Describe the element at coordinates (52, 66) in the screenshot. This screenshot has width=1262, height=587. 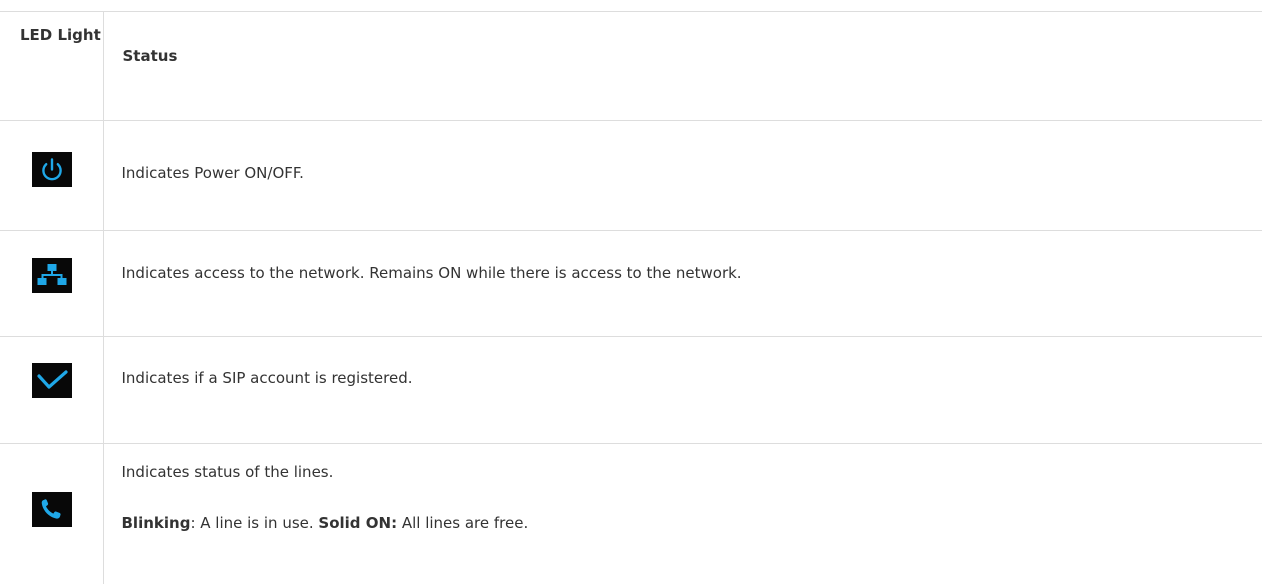
I see `header-led-light: LED Light` at that location.